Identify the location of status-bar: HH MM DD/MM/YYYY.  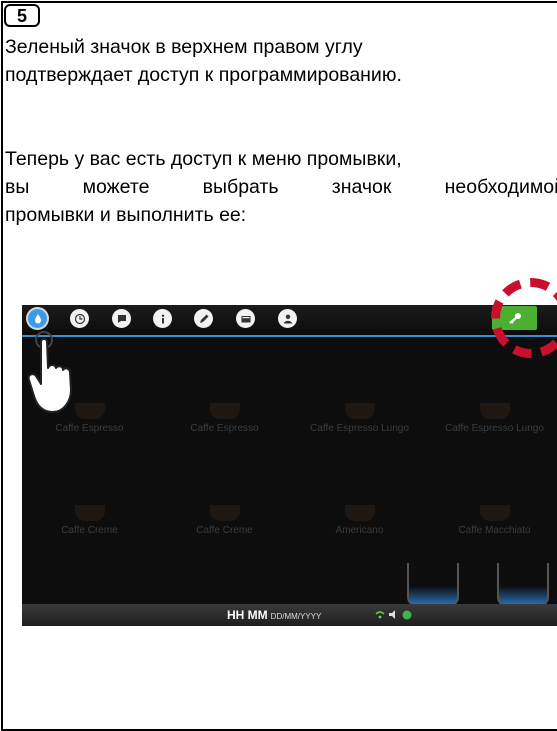
(289, 615).